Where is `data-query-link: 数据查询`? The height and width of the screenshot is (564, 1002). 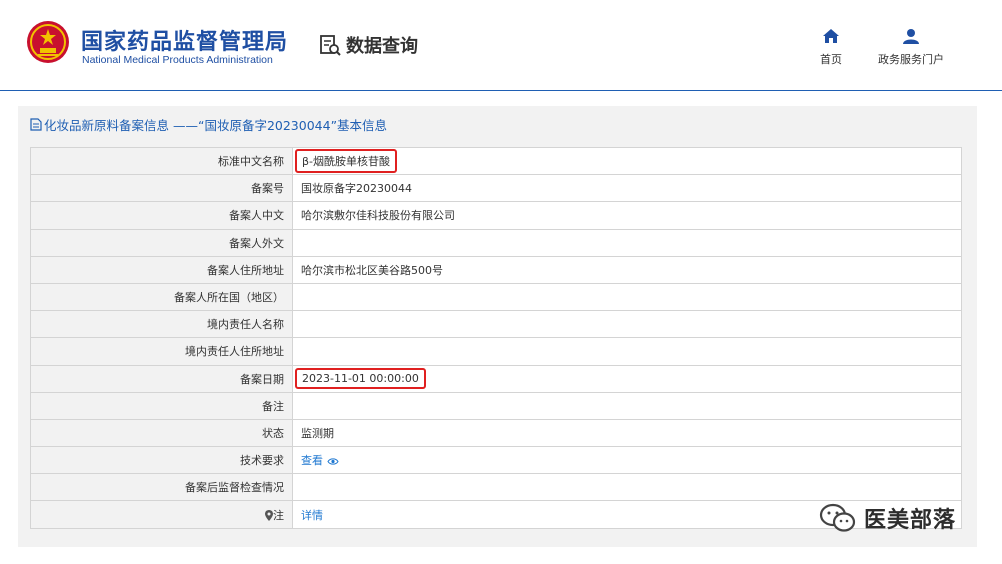 data-query-link: 数据查询 is located at coordinates (368, 45).